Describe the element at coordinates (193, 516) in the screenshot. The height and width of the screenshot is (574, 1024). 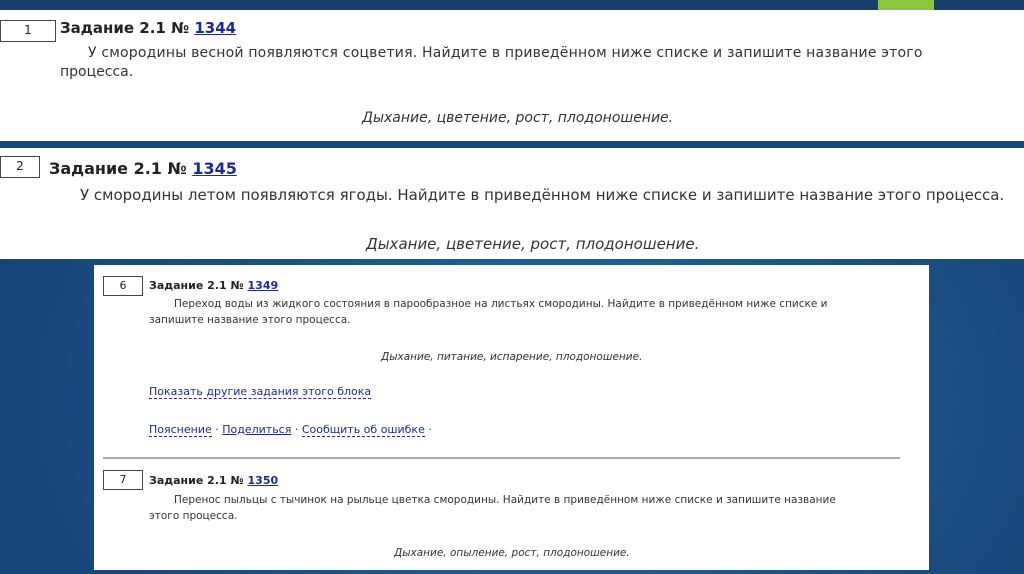
I see `task-text-line2: этого процесса.` at that location.